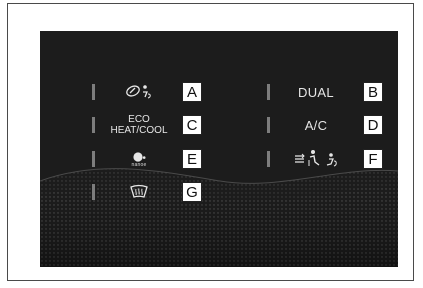  Describe the element at coordinates (316, 158) in the screenshot. I see `airflow-mode-icon` at that location.